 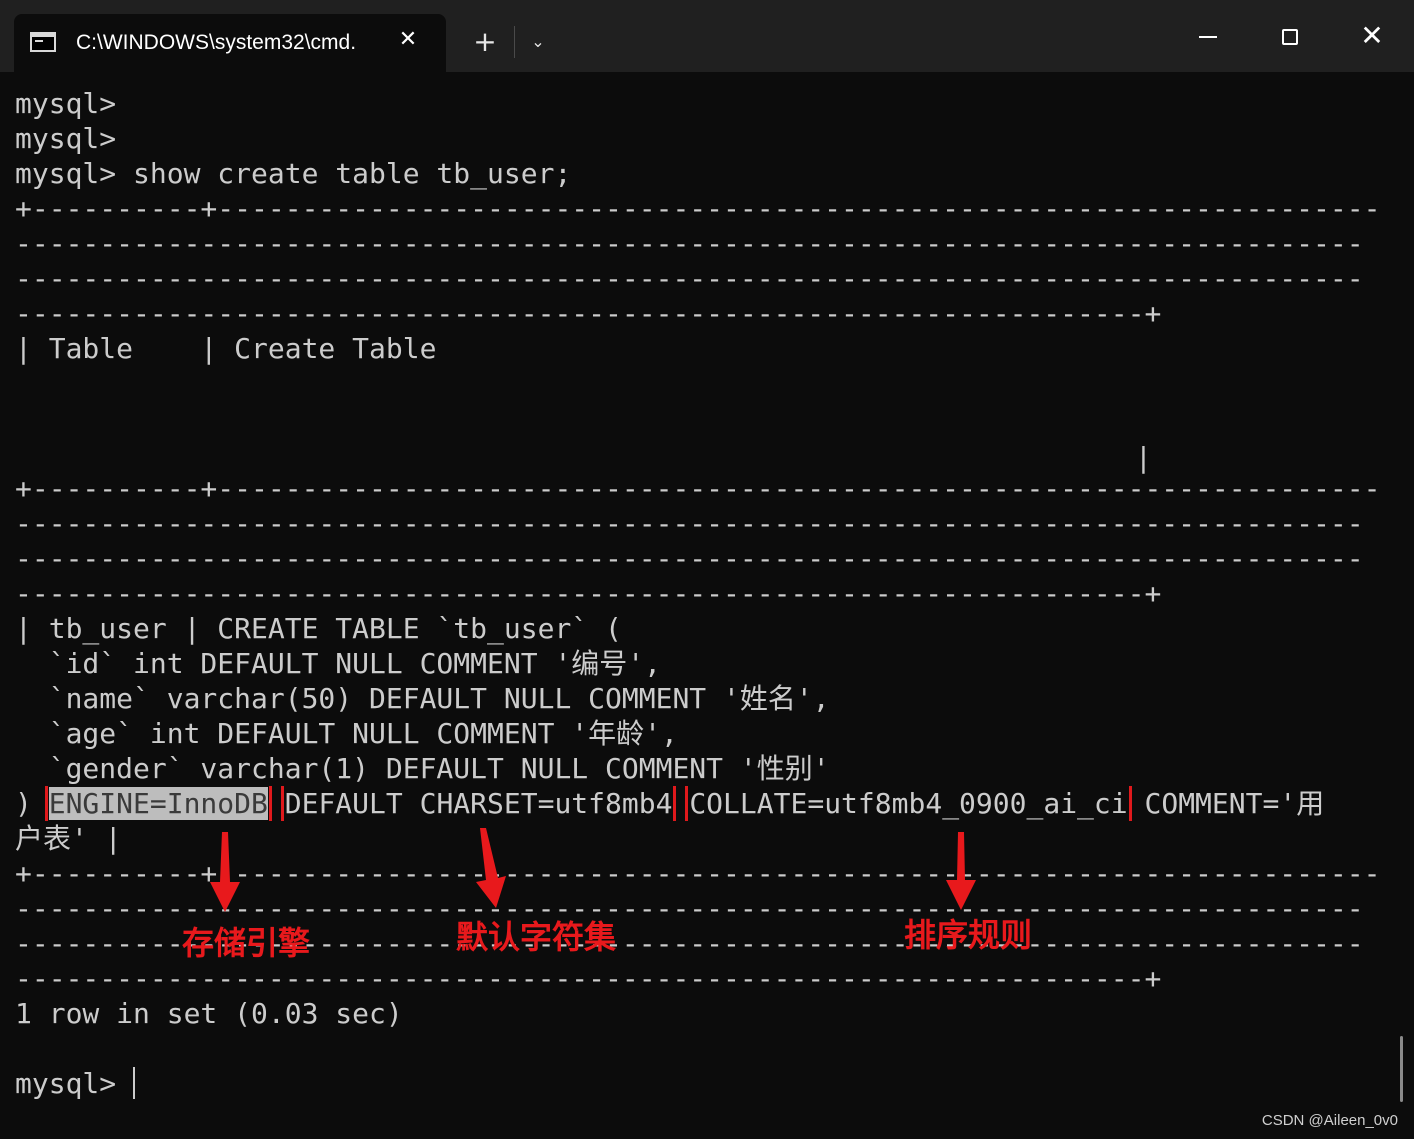 I want to click on tab-close-button: ✕, so click(x=408, y=40).